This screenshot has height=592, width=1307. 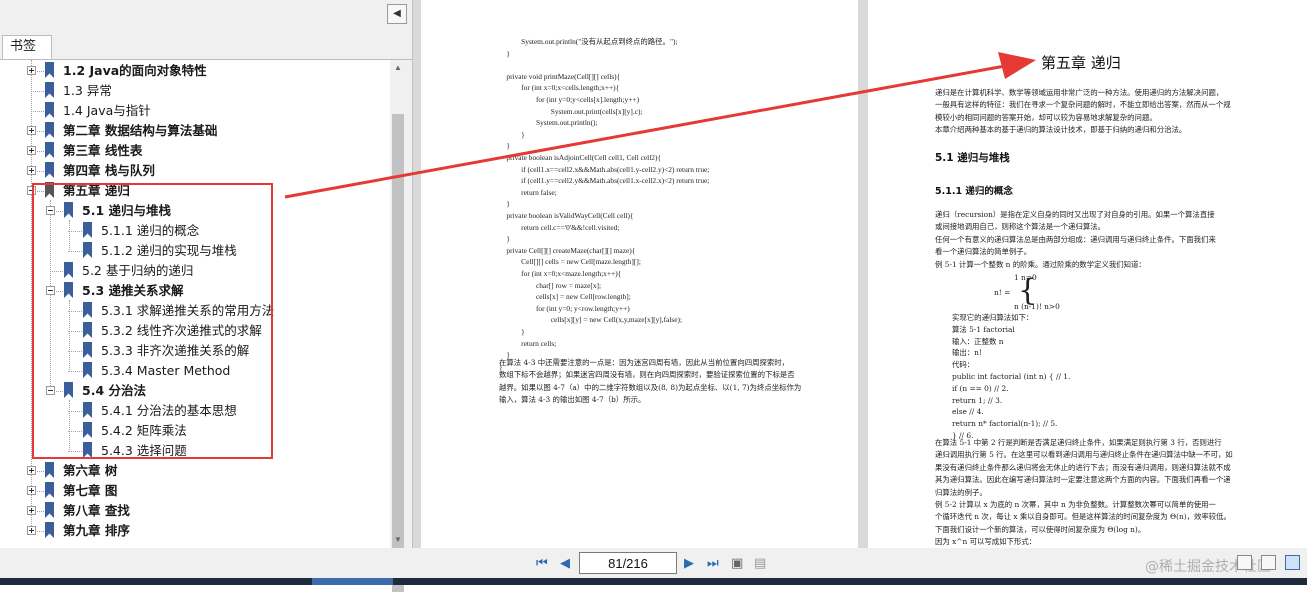 I want to click on text-line: 看一个递归算法的简单例子。, so click(x=983, y=252).